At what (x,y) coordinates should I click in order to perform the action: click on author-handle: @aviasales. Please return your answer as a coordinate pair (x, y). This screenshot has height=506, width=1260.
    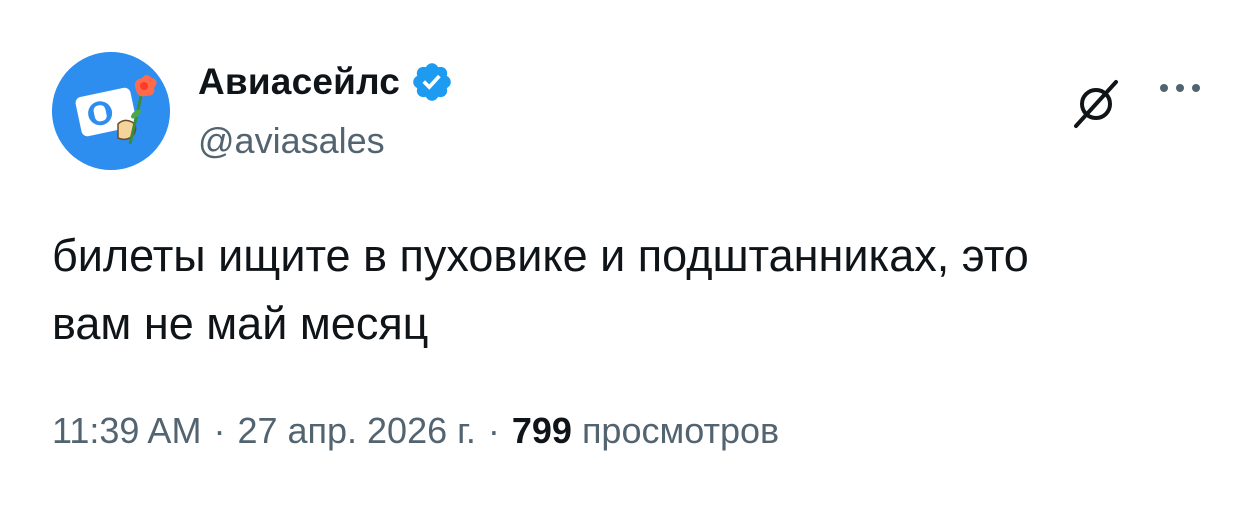
    Looking at the image, I should click on (326, 141).